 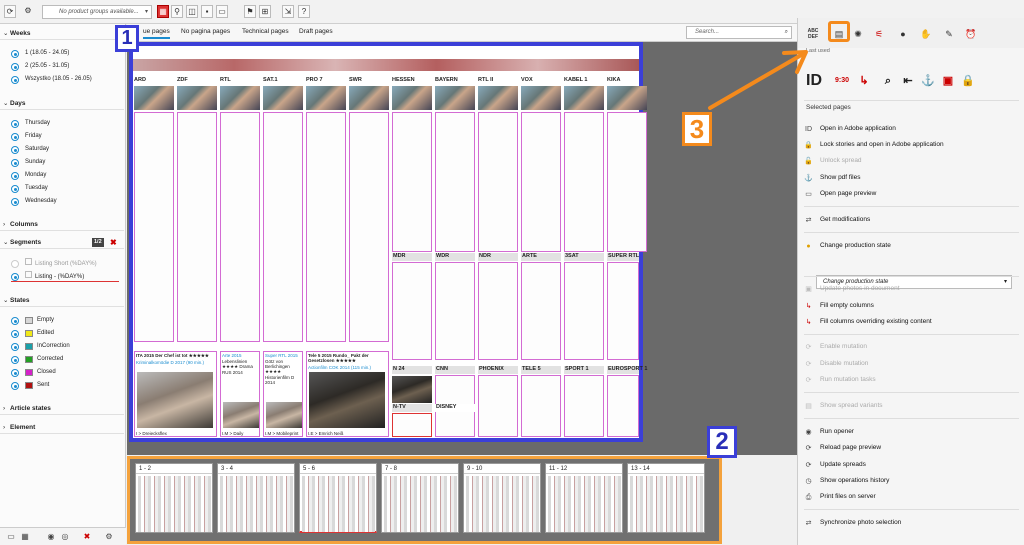 I want to click on strikethrough-icon: ⚟, so click(x=879, y=34).